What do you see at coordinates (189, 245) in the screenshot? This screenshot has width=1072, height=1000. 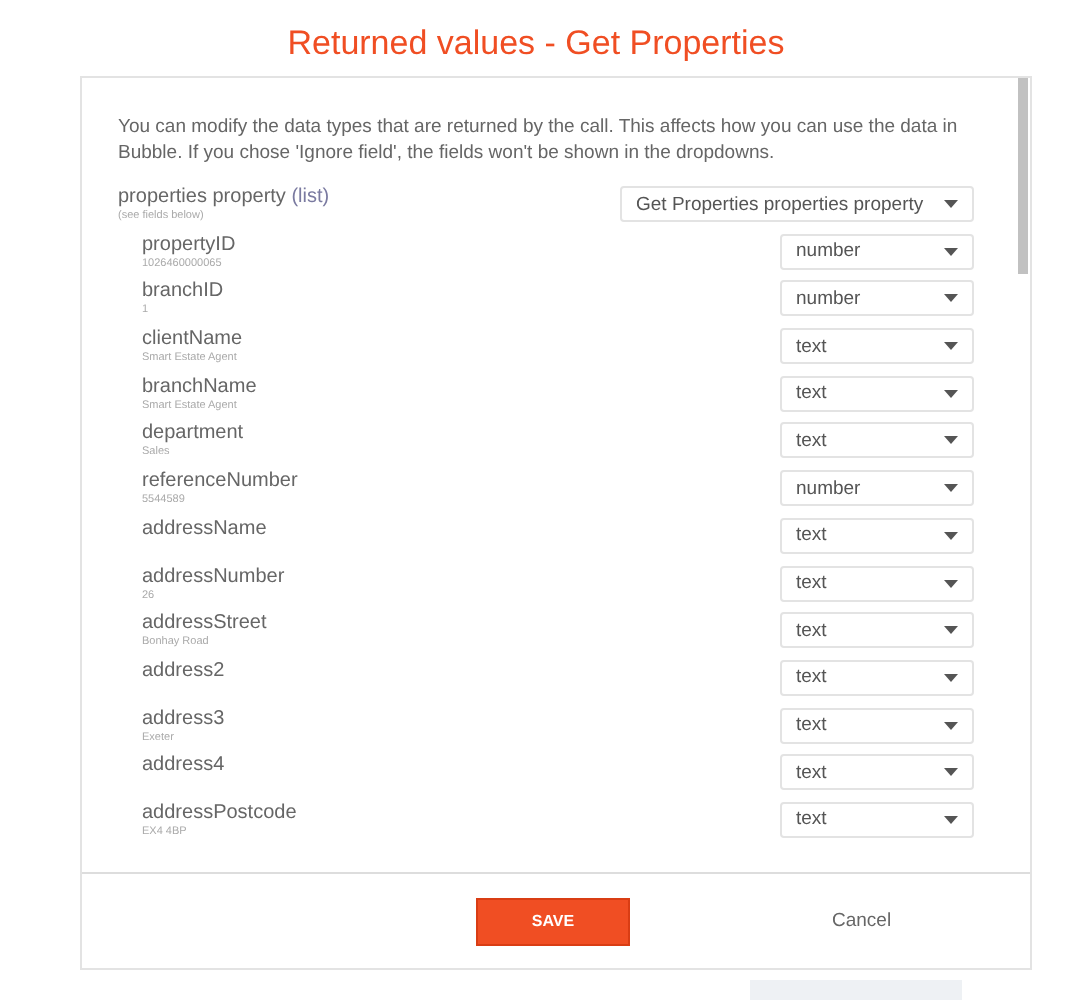 I see `field-name: propertyID` at bounding box center [189, 245].